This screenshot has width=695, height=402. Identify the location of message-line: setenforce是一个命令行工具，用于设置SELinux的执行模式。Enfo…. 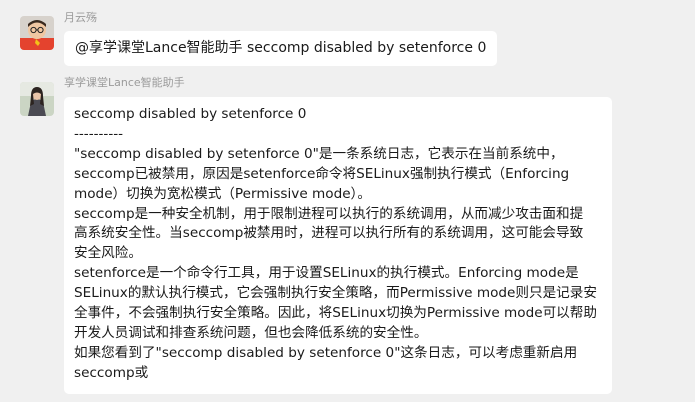
(326, 273).